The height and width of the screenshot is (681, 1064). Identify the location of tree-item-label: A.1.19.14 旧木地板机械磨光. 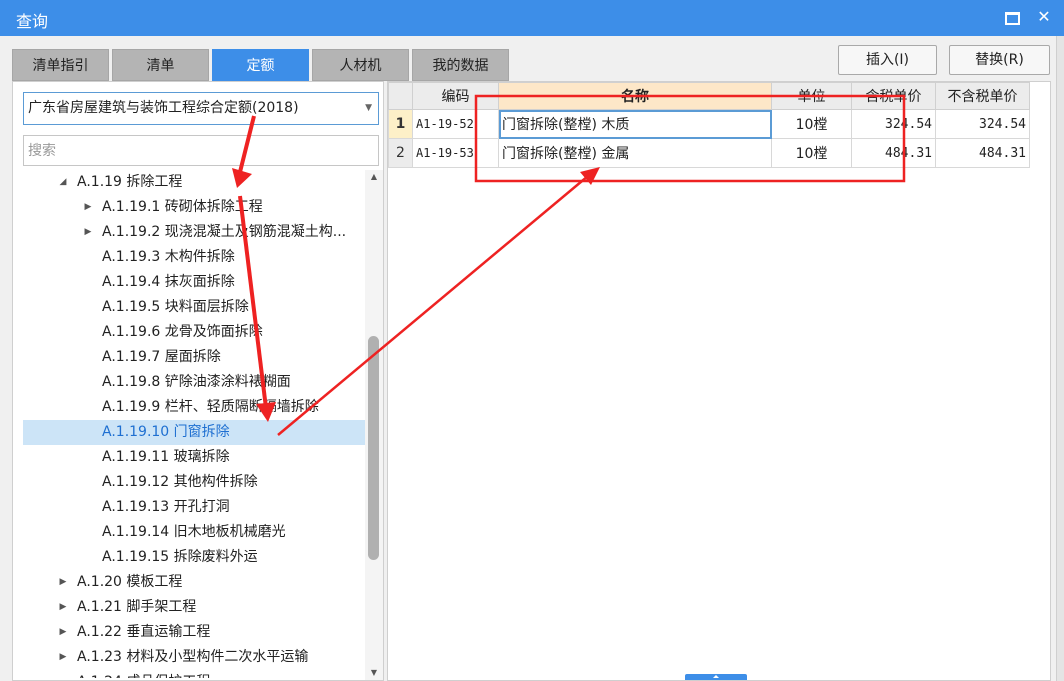
(194, 532).